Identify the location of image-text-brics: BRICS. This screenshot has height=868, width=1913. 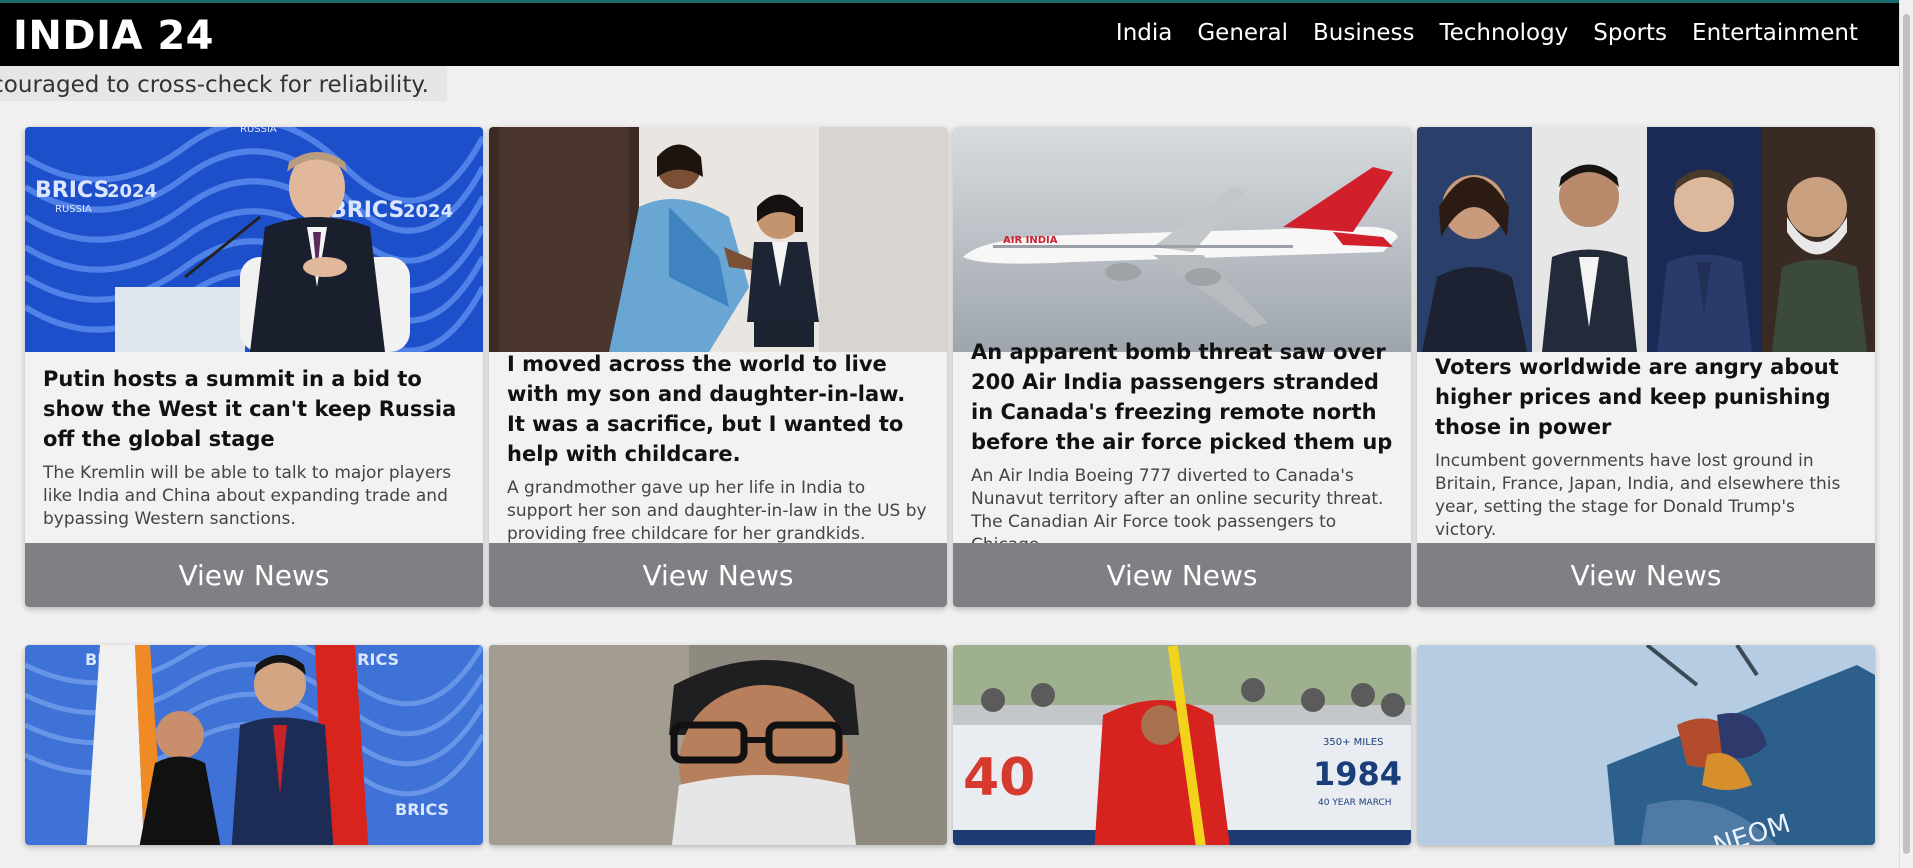
(72, 190).